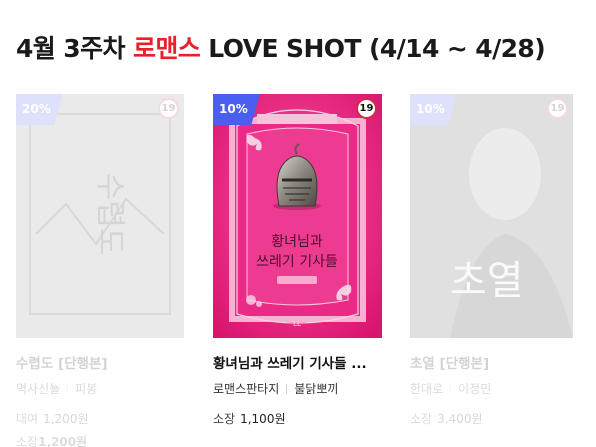  I want to click on book-price: 대여 1,200원, so click(107, 418).